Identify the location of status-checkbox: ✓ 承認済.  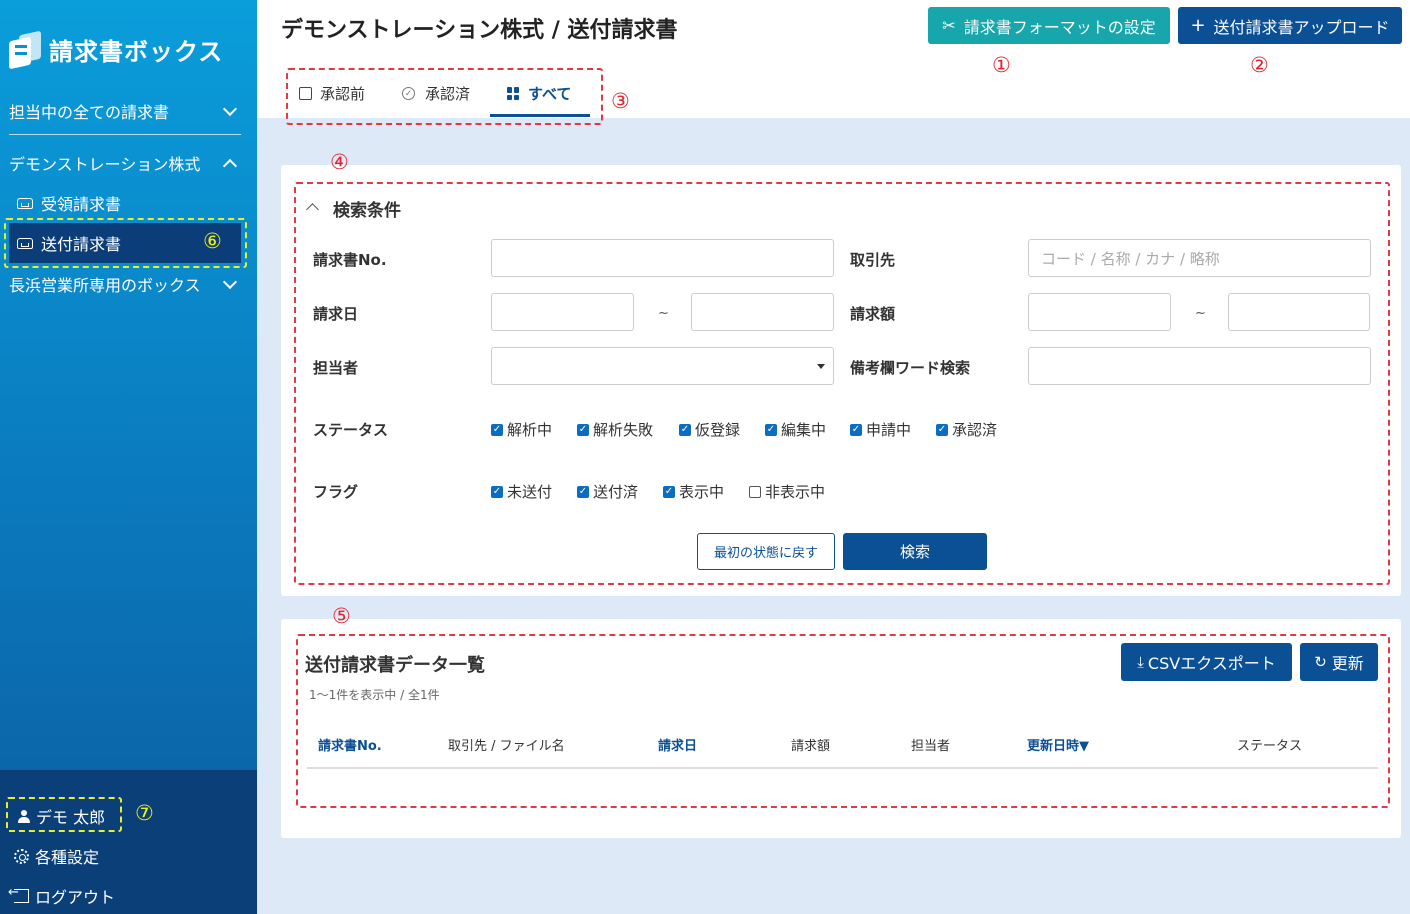
(966, 429).